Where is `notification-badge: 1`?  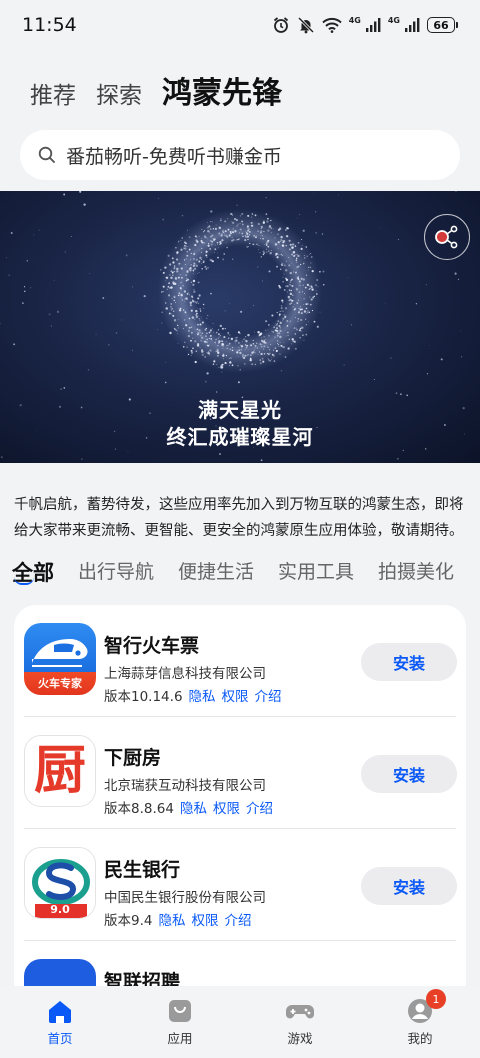
notification-badge: 1 is located at coordinates (436, 999).